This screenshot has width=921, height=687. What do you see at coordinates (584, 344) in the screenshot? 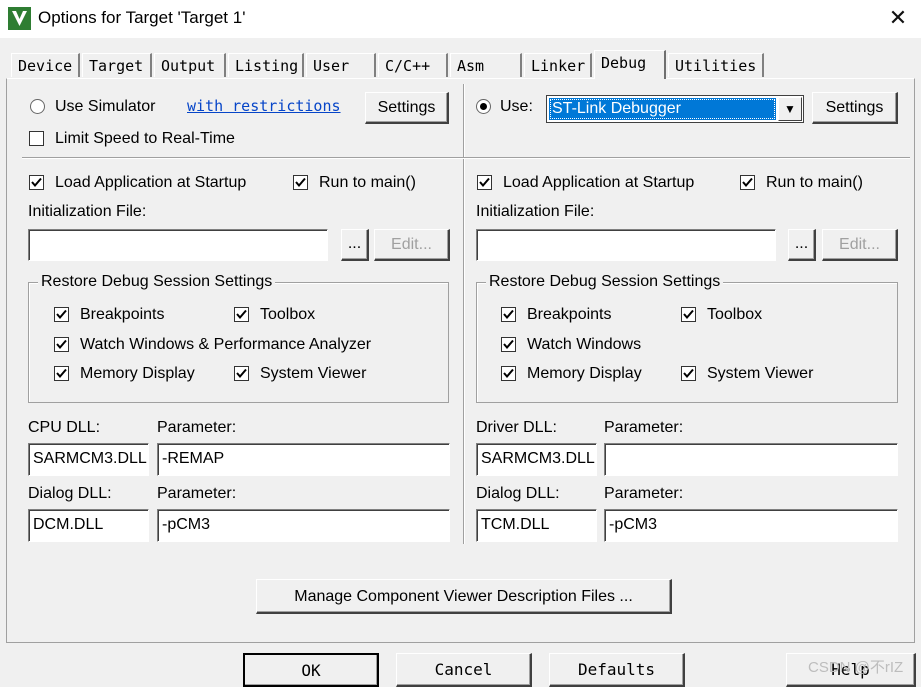
I see `right-watch-windows-label: Watch Windows` at bounding box center [584, 344].